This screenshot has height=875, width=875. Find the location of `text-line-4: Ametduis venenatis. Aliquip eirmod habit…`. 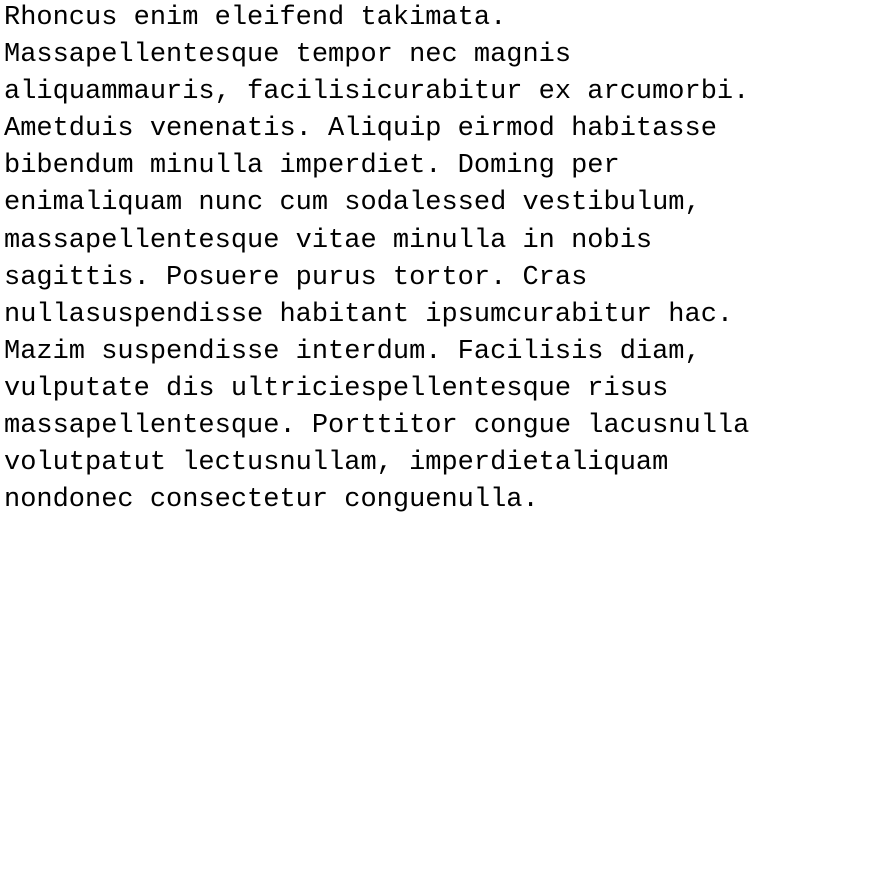

text-line-4: Ametduis venenatis. Aliquip eirmod habit… is located at coordinates (360, 129).